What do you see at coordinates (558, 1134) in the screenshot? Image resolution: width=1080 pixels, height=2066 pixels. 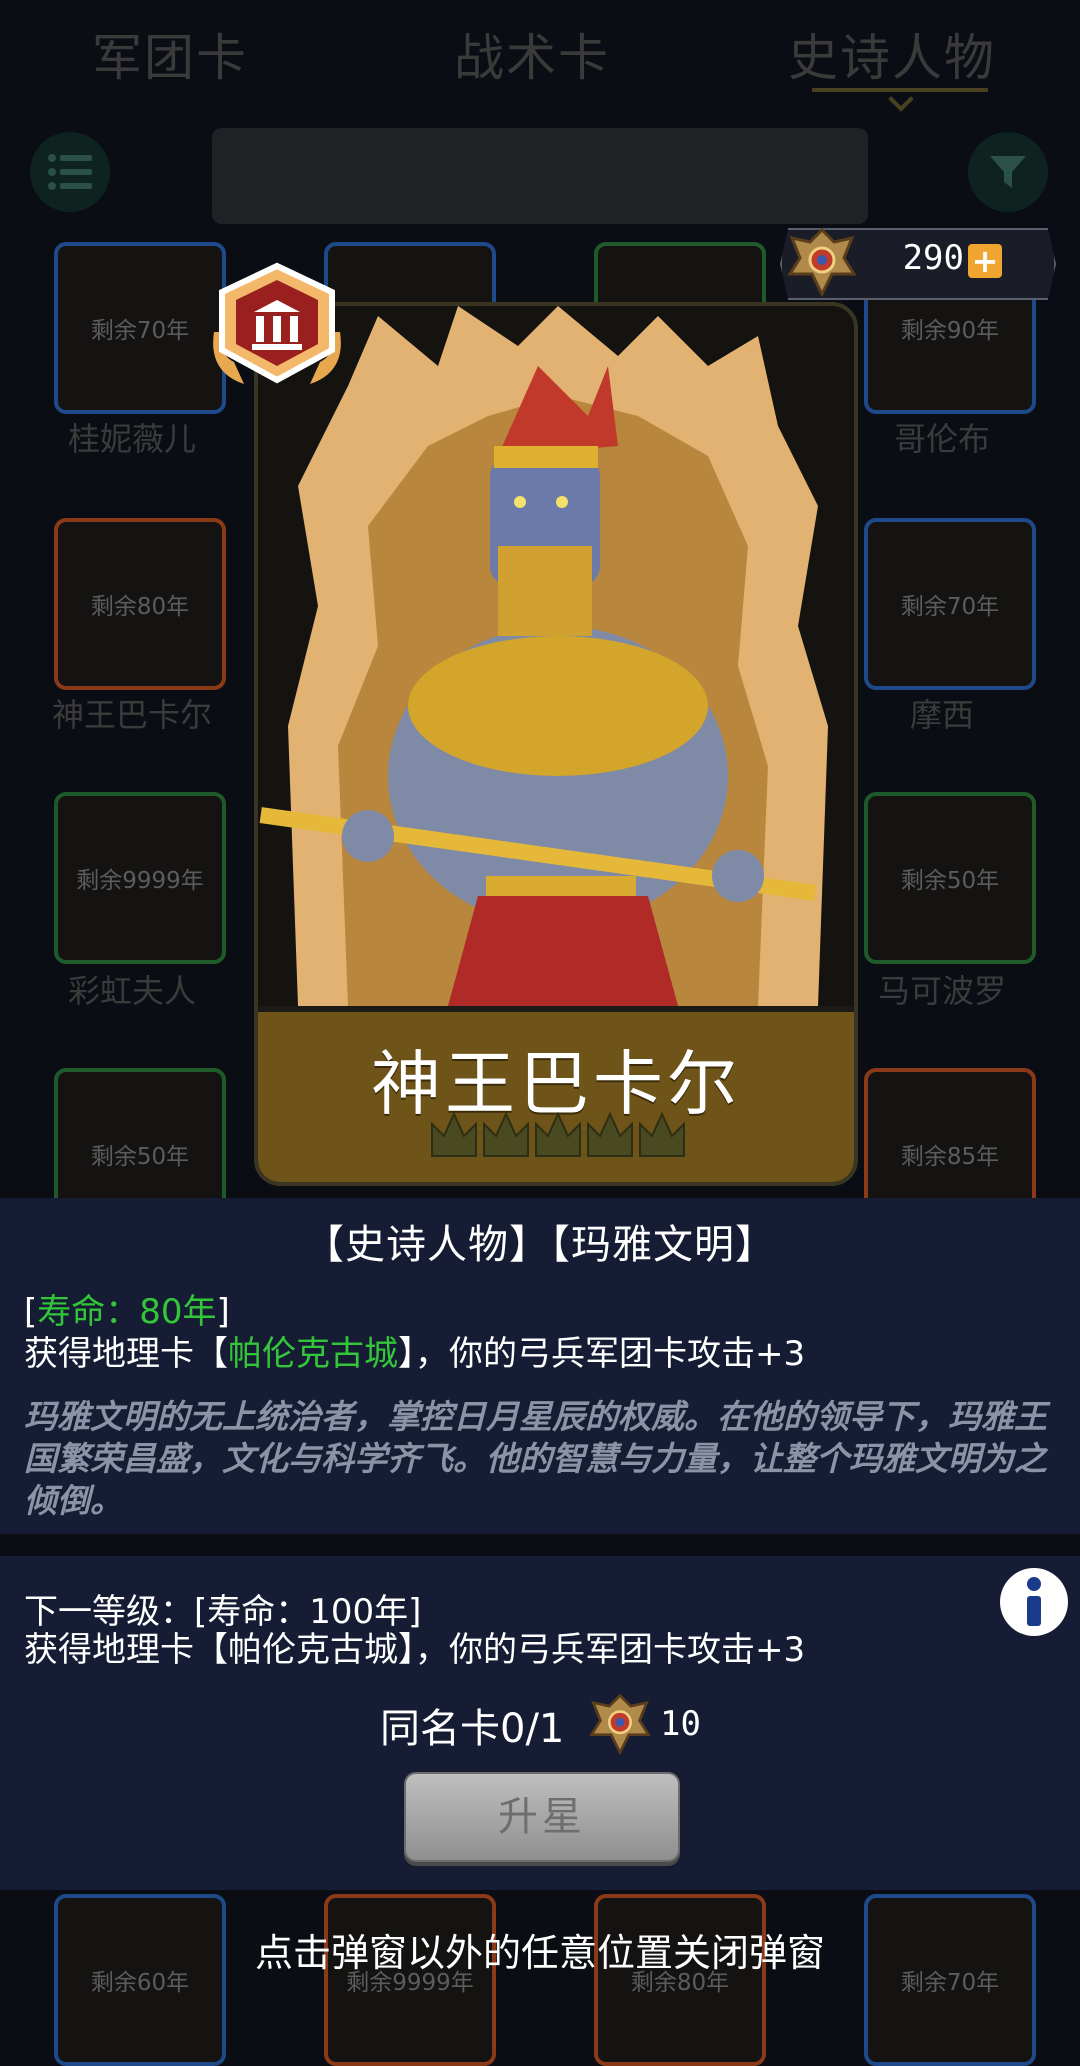 I see `star-crowns` at bounding box center [558, 1134].